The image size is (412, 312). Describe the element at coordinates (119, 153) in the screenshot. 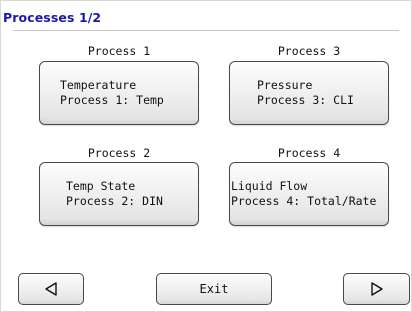

I see `process-2-heading: Process 2` at that location.